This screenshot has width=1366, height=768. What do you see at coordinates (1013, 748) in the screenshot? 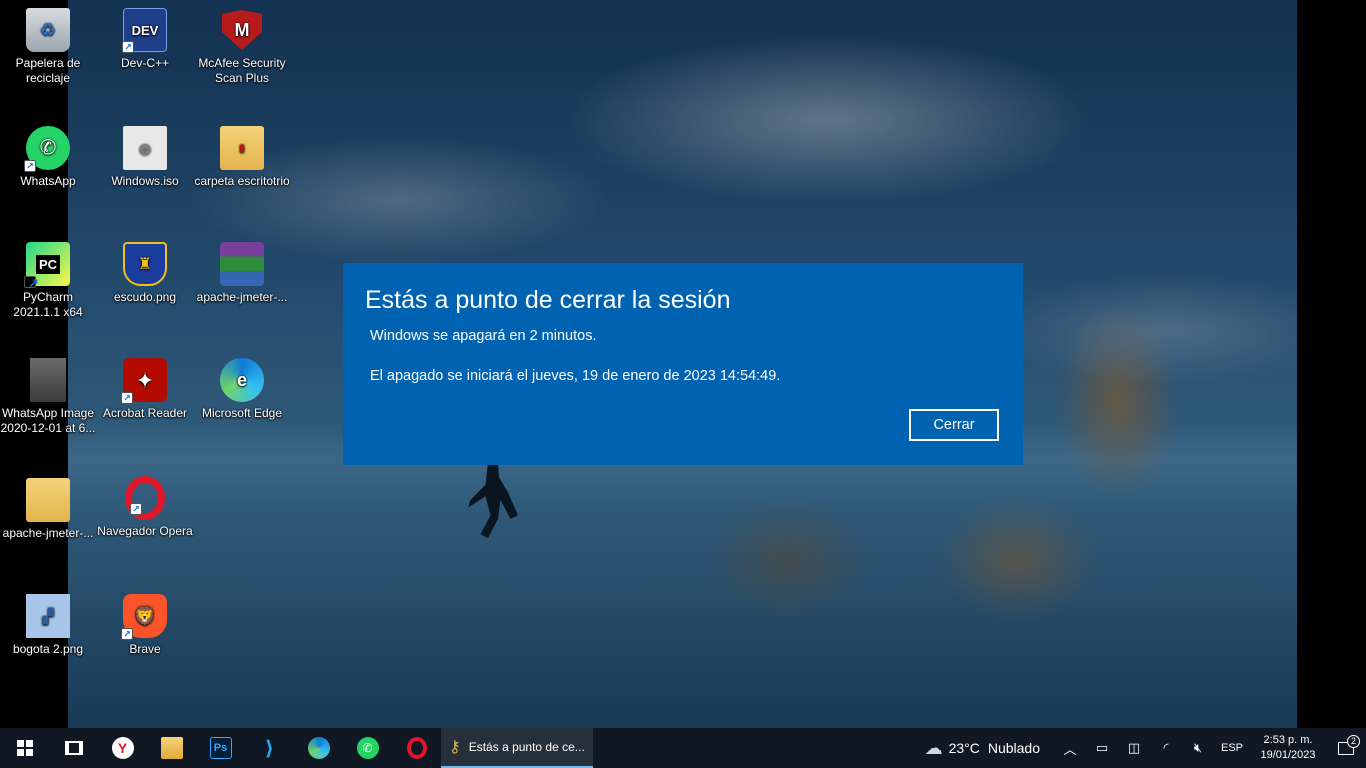
I see `weather-condition: Nublado` at bounding box center [1013, 748].